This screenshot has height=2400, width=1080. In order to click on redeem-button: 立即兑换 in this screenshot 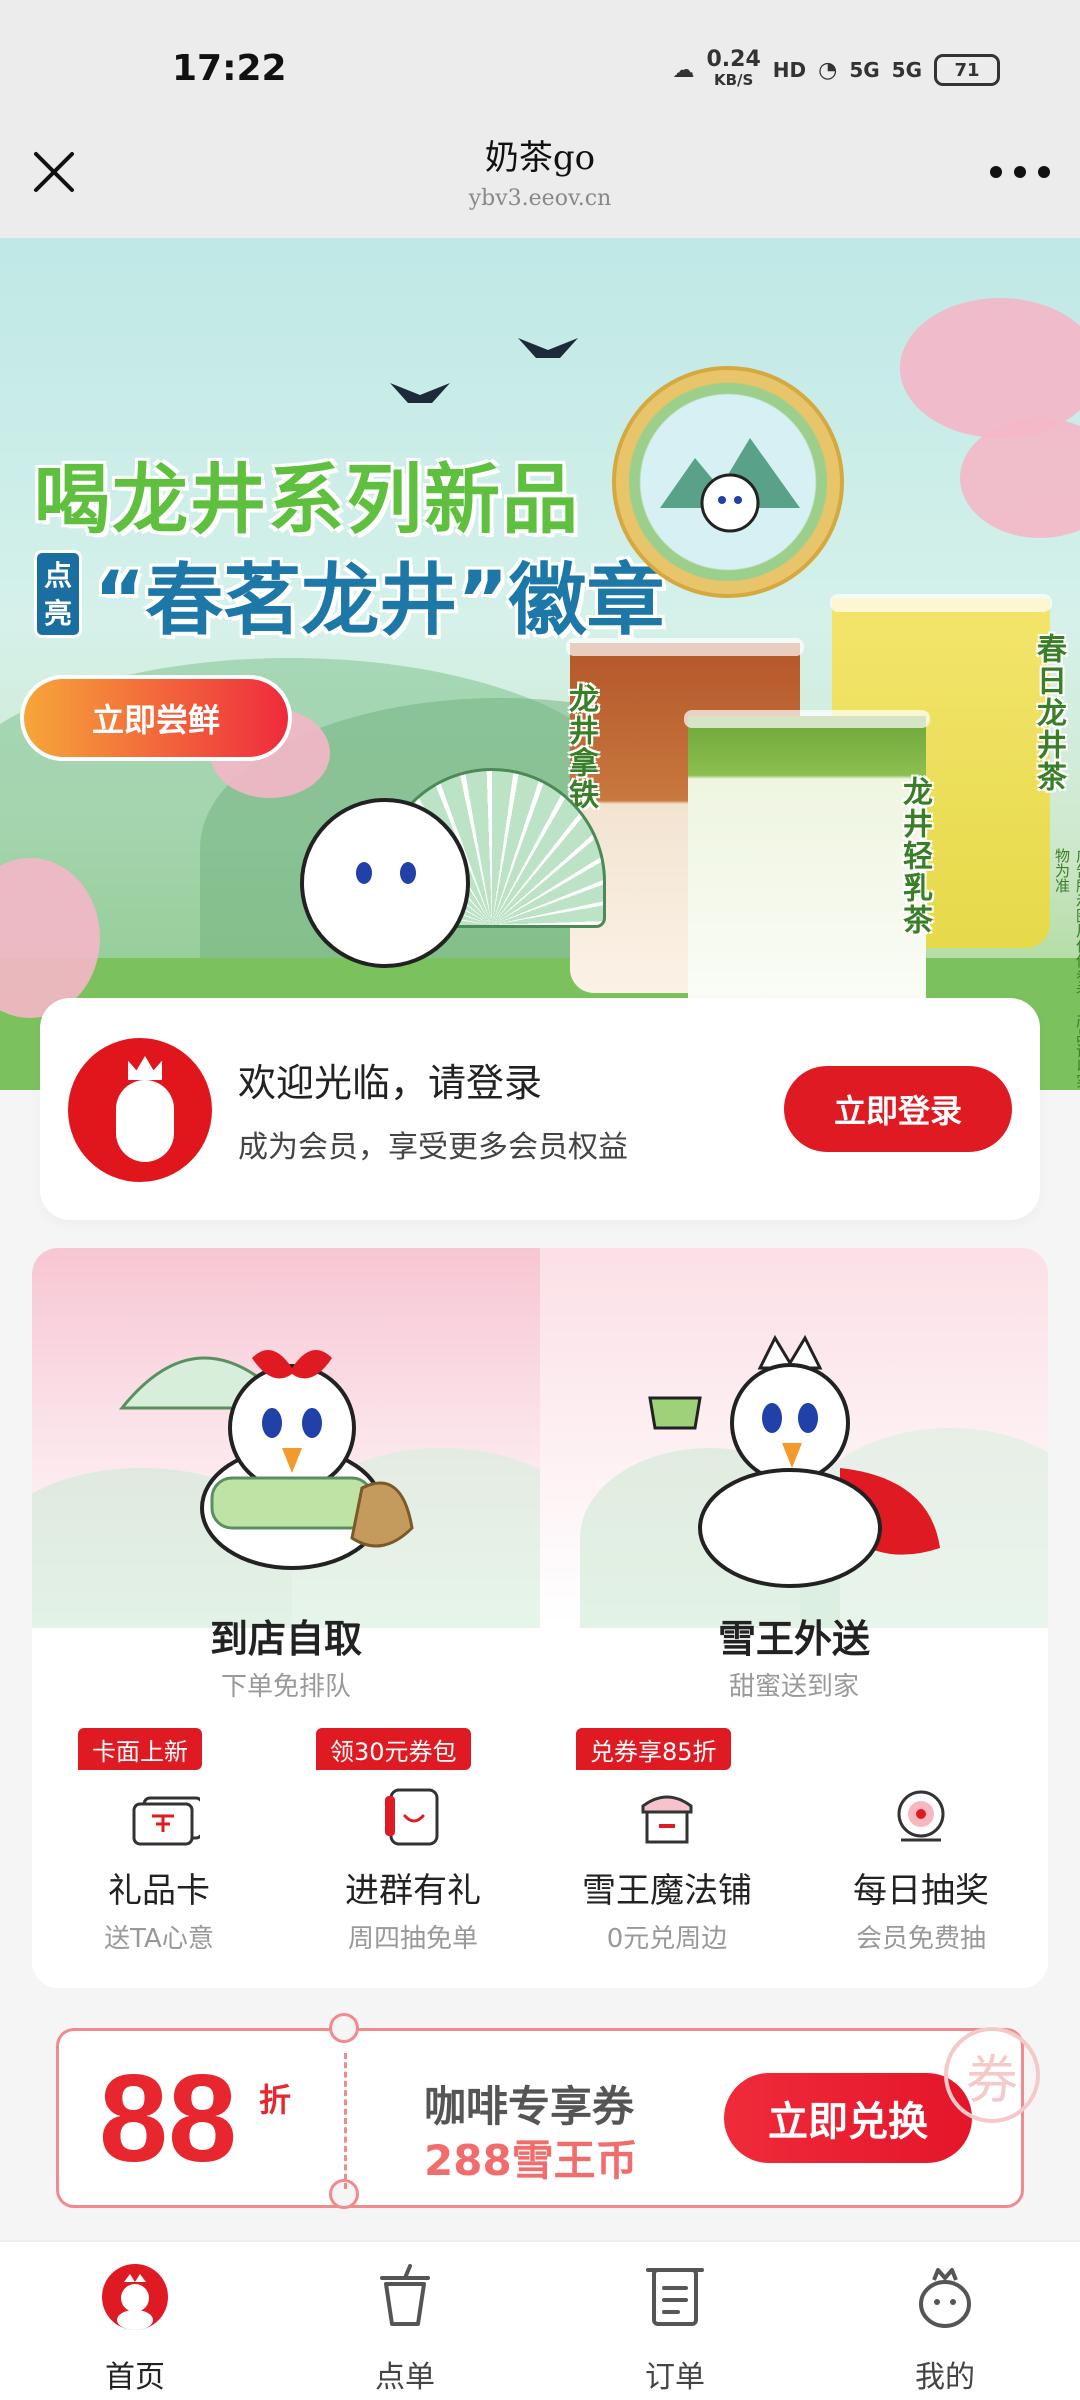, I will do `click(848, 2118)`.